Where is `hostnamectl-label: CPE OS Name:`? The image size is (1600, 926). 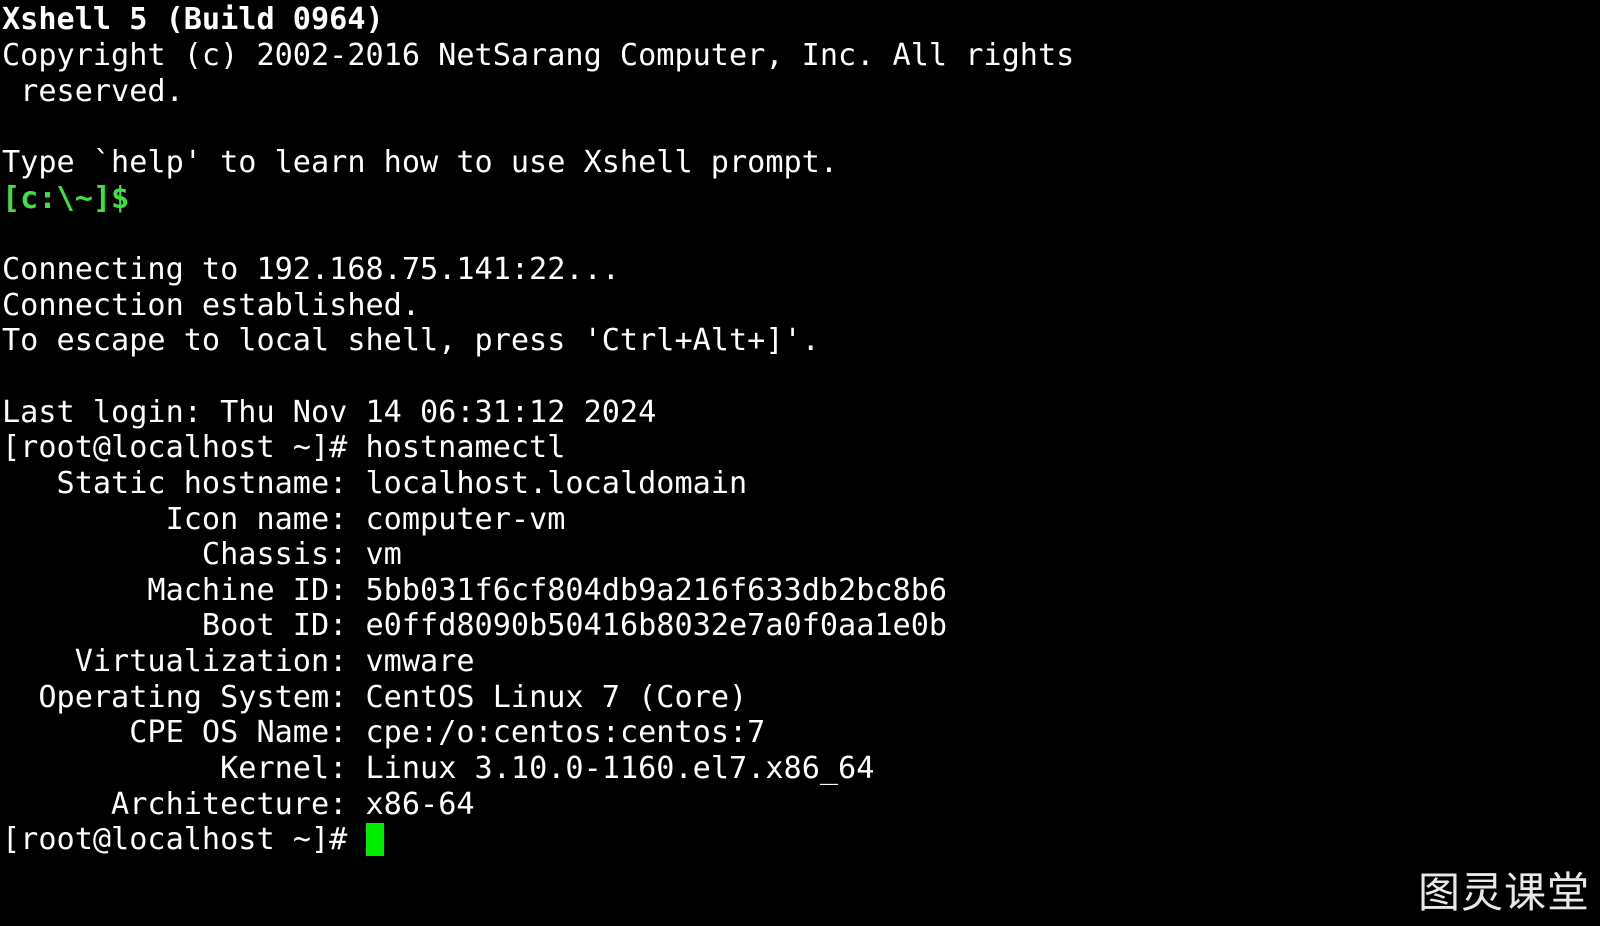 hostnamectl-label: CPE OS Name: is located at coordinates (175, 732).